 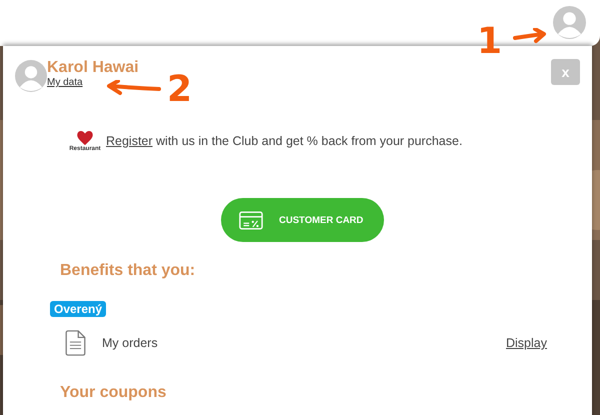 What do you see at coordinates (129, 141) in the screenshot?
I see `register-link: Register` at bounding box center [129, 141].